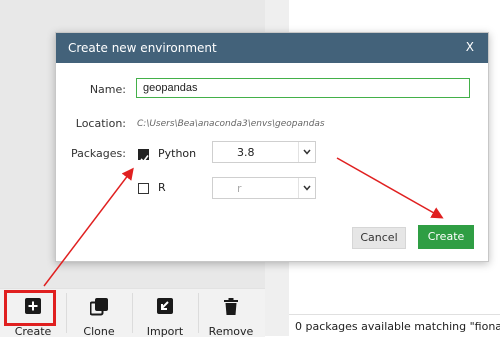 The height and width of the screenshot is (338, 500). I want to click on arrow-to-python, so click(88, 227).